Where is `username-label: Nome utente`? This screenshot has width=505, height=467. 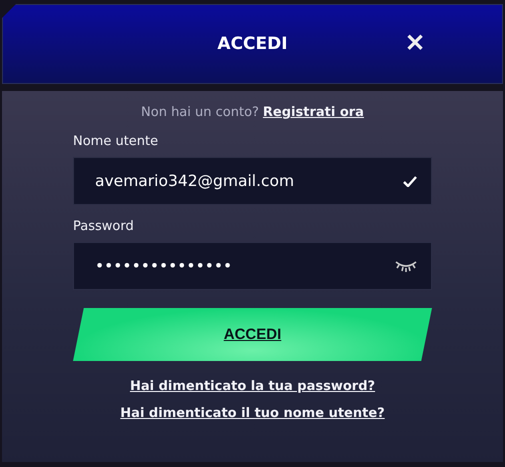 username-label: Nome utente is located at coordinates (116, 141).